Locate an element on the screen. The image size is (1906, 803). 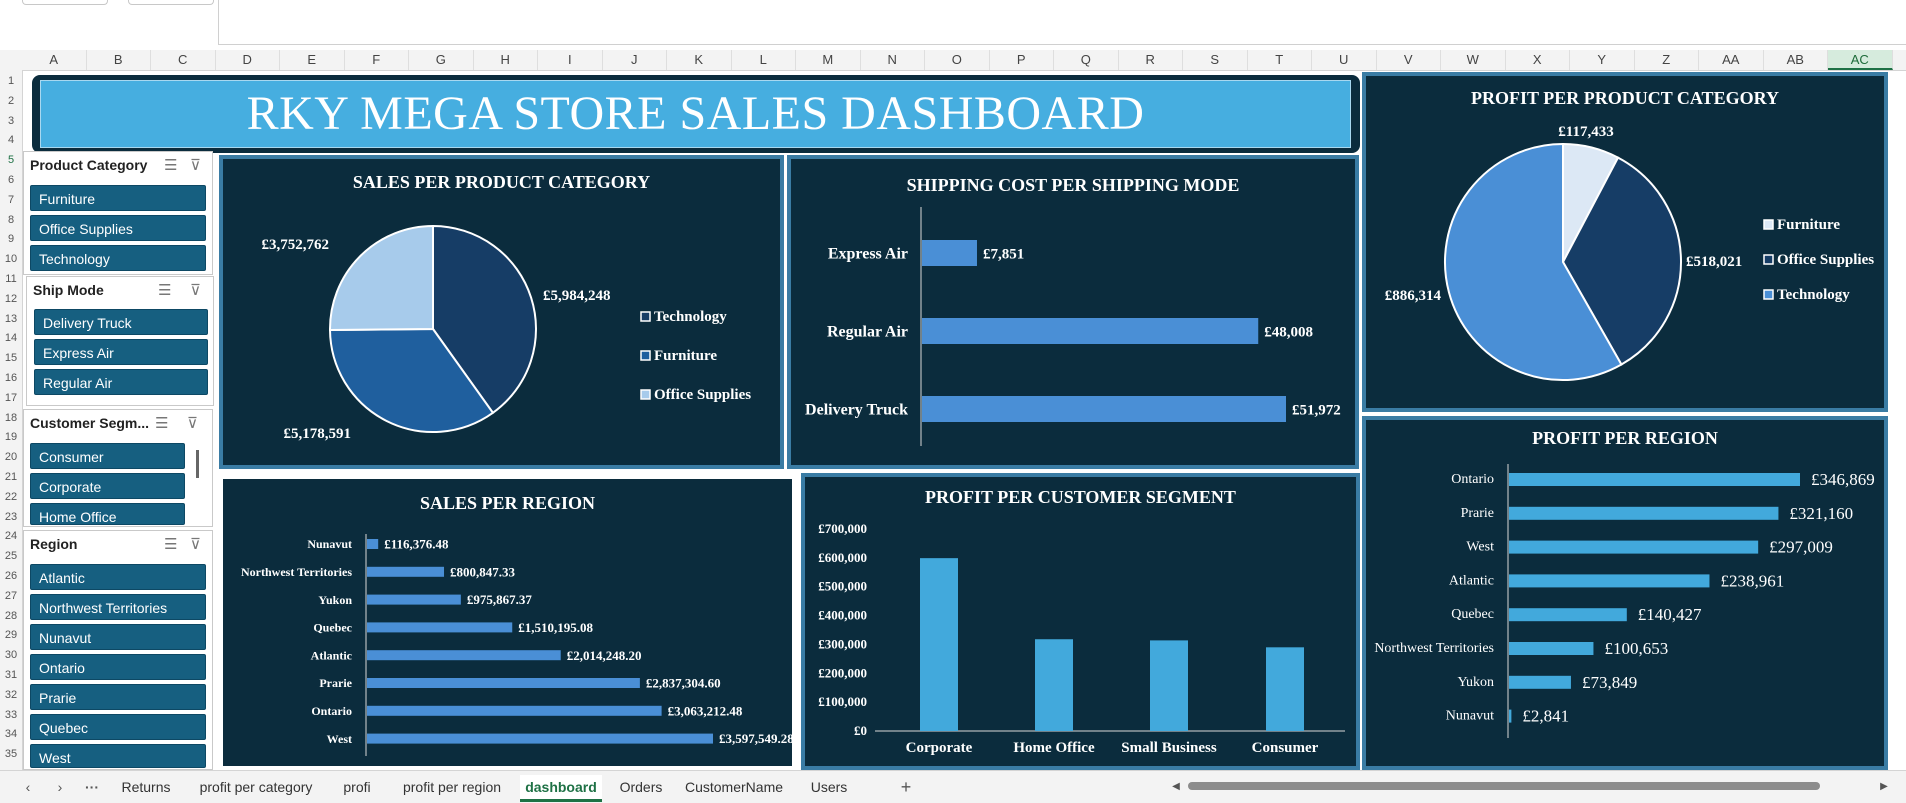
slicer-item: Office Supplies is located at coordinates (118, 228).